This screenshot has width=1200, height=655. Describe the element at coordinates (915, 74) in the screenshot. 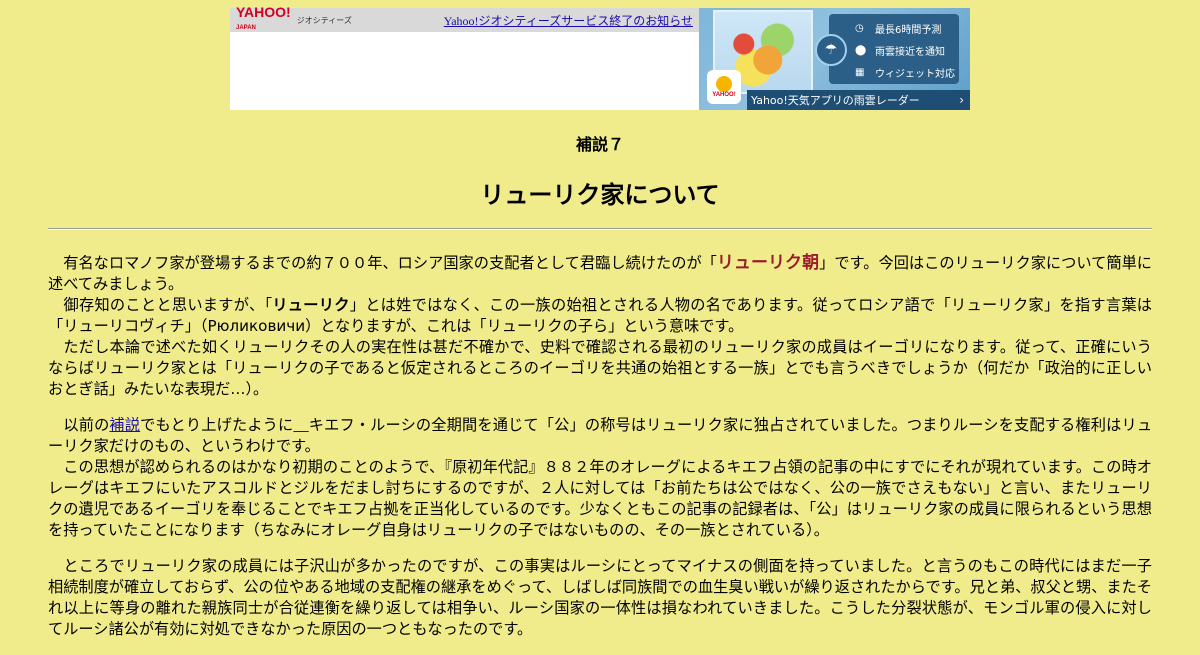

I see `feature-label: ウィジェット対応` at that location.